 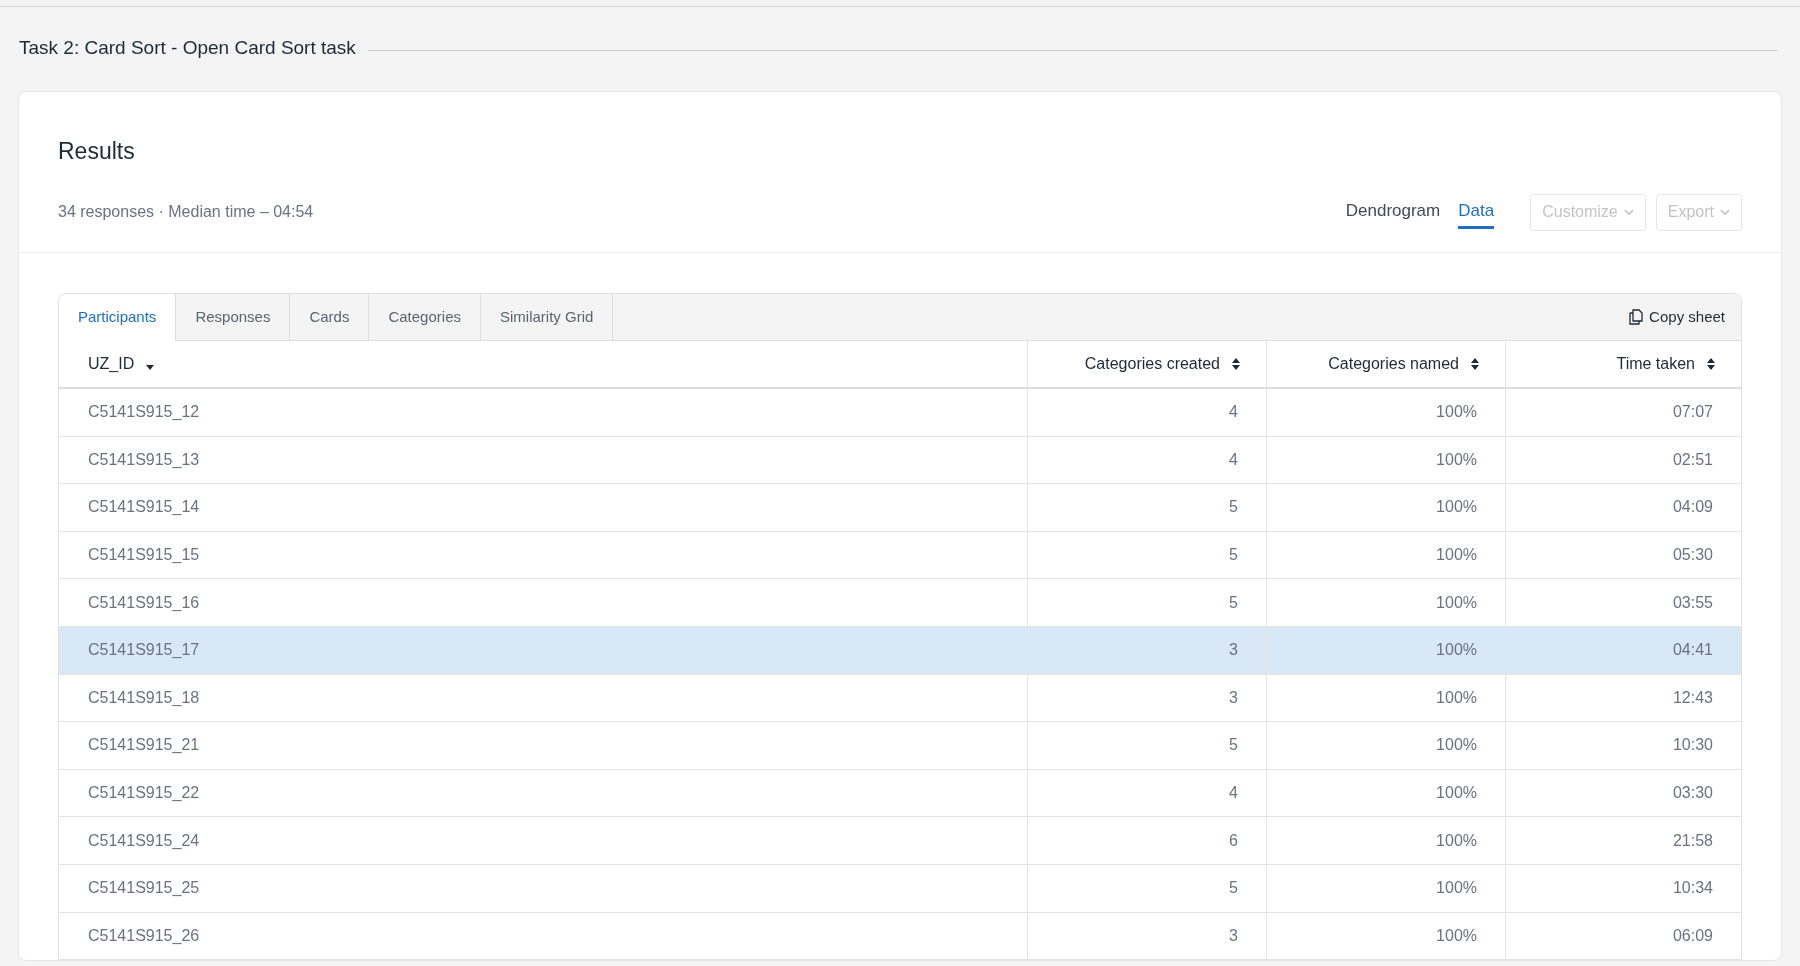 What do you see at coordinates (900, 555) in the screenshot?
I see `table-row: C5141S915_15 5 100% 05:30` at bounding box center [900, 555].